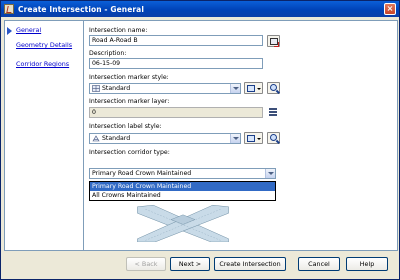 The image size is (400, 280). What do you see at coordinates (190, 264) in the screenshot?
I see `next-button: Next >` at bounding box center [190, 264].